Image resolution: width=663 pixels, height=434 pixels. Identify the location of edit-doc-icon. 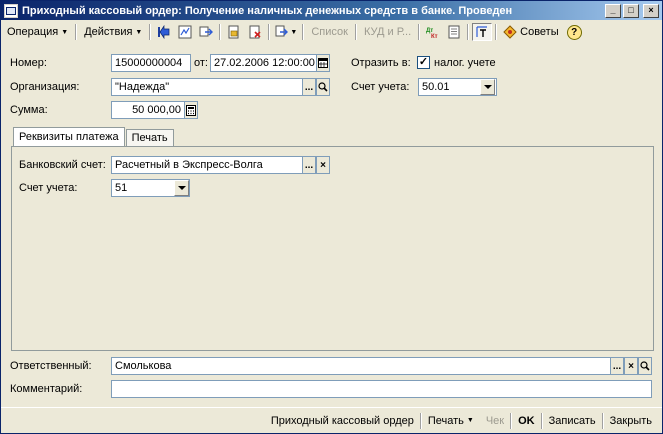
(233, 32).